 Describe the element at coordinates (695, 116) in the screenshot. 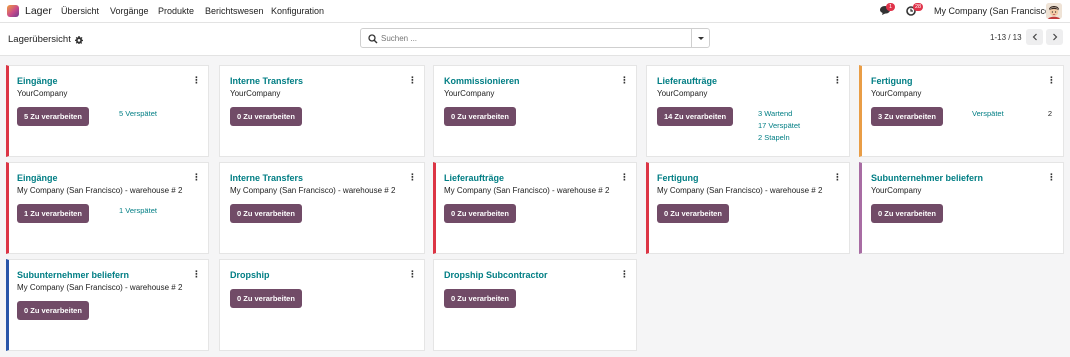

I see `to-process-button: 14 Zu verarbeiten` at that location.